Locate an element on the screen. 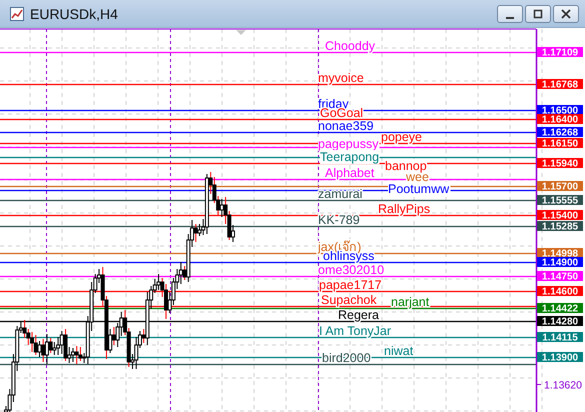  price-tag: 1.14422 is located at coordinates (560, 308).